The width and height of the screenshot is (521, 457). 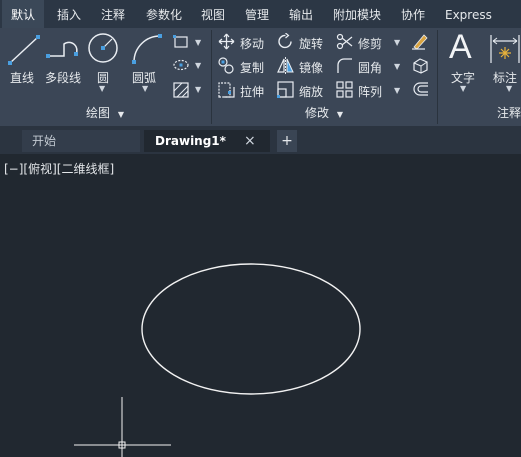 What do you see at coordinates (190, 141) in the screenshot?
I see `tab-drawing-label: Drawing1*` at bounding box center [190, 141].